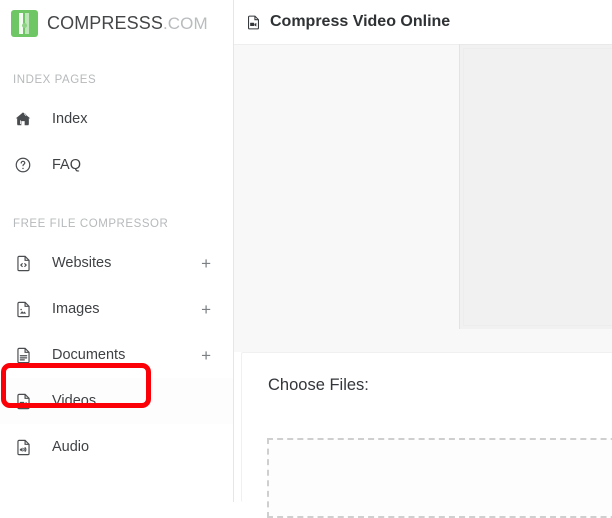  I want to click on sidebar-item-videos: Videos, so click(116, 401).